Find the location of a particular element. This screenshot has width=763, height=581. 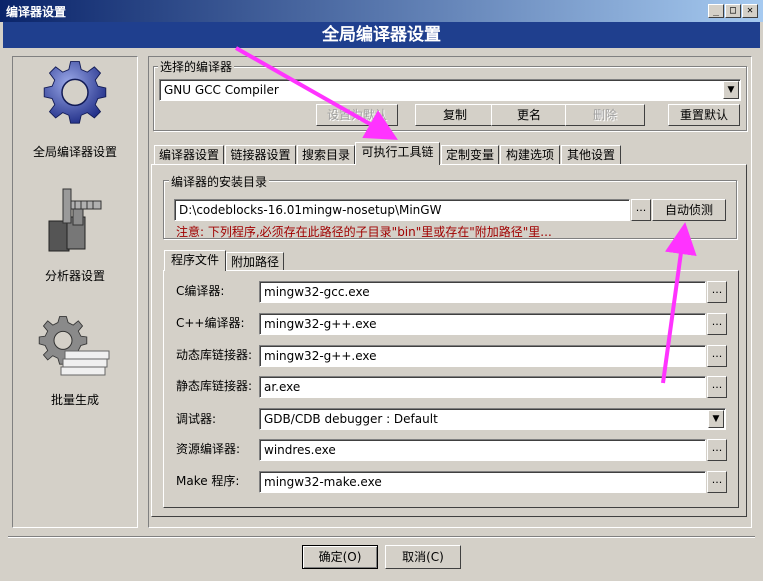

sidebar-item-profiler is located at coordinates (75, 223).